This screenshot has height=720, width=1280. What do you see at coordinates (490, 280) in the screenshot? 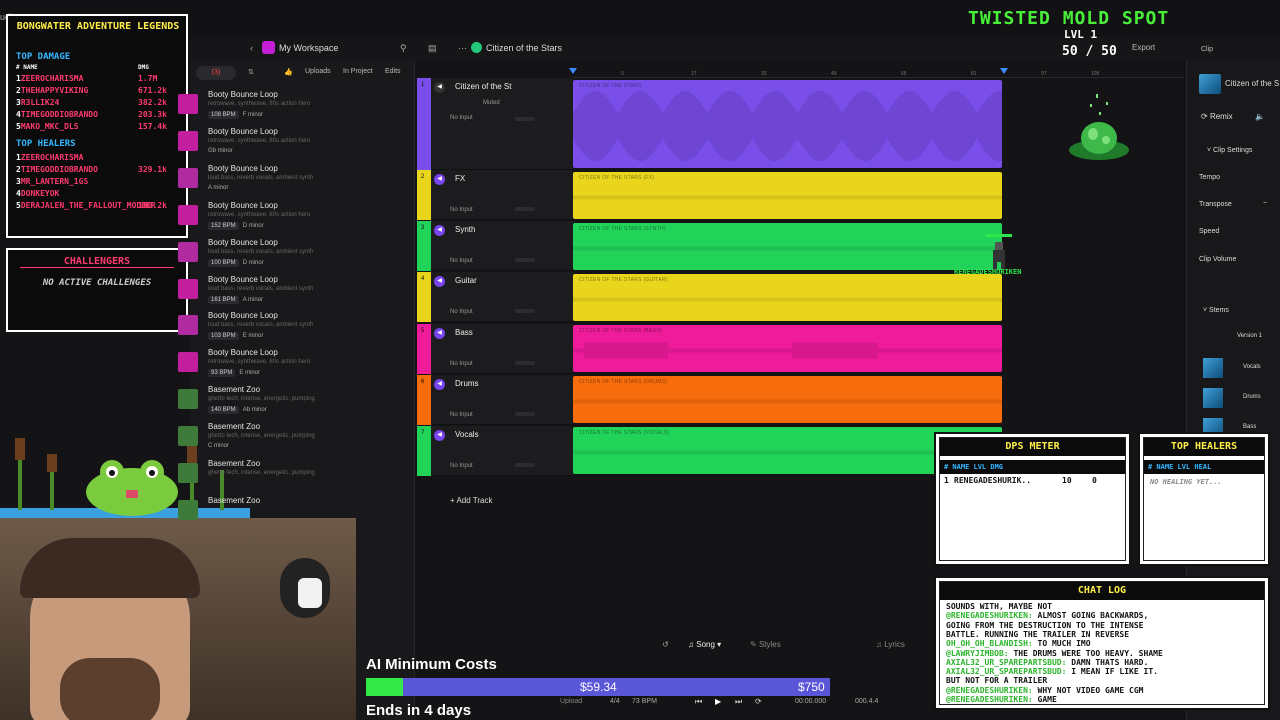
I see `track-name: Guitar` at bounding box center [490, 280].